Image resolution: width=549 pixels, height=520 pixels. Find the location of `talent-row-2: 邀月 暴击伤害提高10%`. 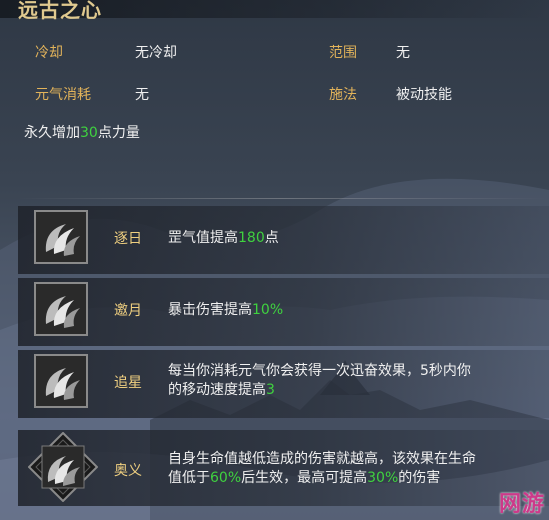

talent-row-2: 邀月 暴击伤害提高10% is located at coordinates (283, 312).